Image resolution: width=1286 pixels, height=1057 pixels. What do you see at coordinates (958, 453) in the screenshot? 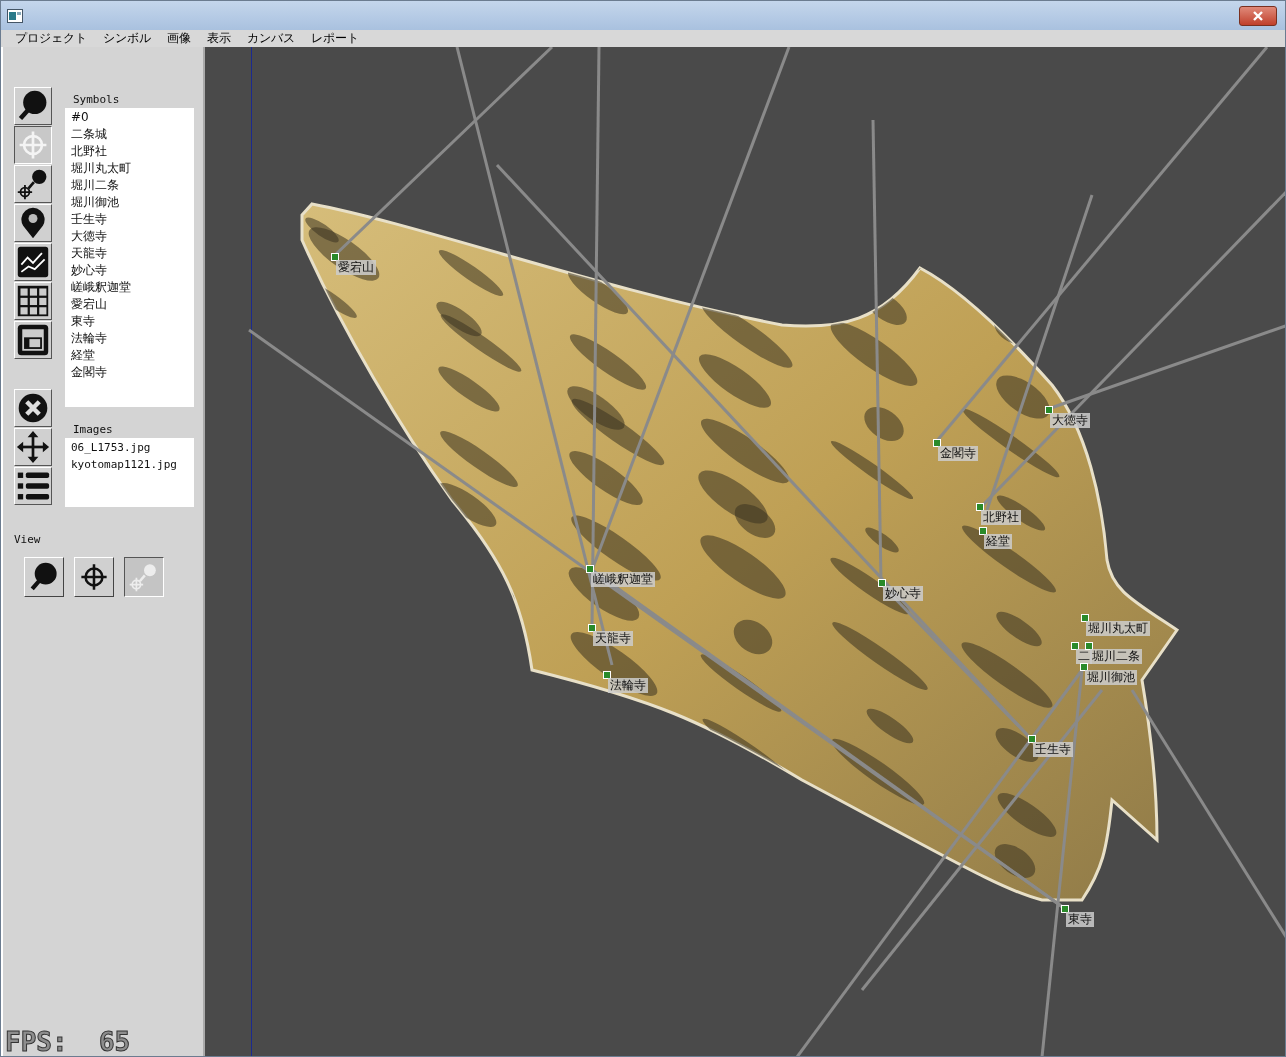
I see `marker-label: 金閣寺` at bounding box center [958, 453].